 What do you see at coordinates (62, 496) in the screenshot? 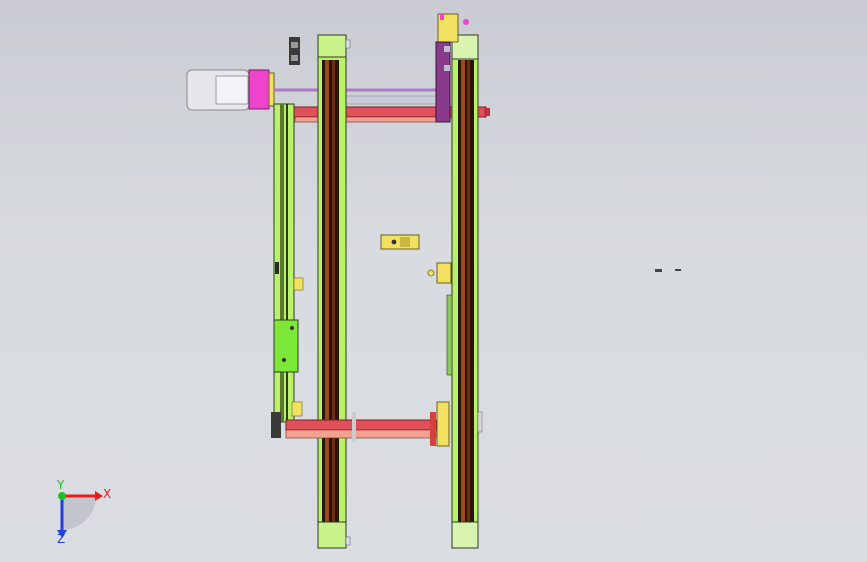
I see `y-axis-marker` at bounding box center [62, 496].